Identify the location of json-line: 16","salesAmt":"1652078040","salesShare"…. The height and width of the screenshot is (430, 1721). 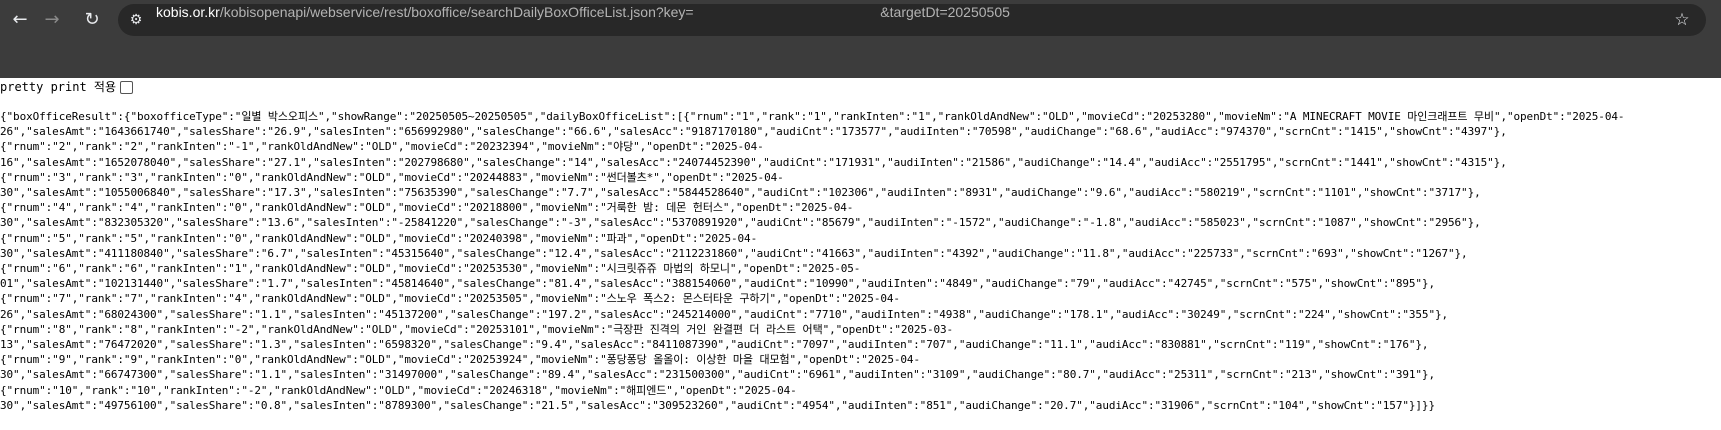
(753, 162).